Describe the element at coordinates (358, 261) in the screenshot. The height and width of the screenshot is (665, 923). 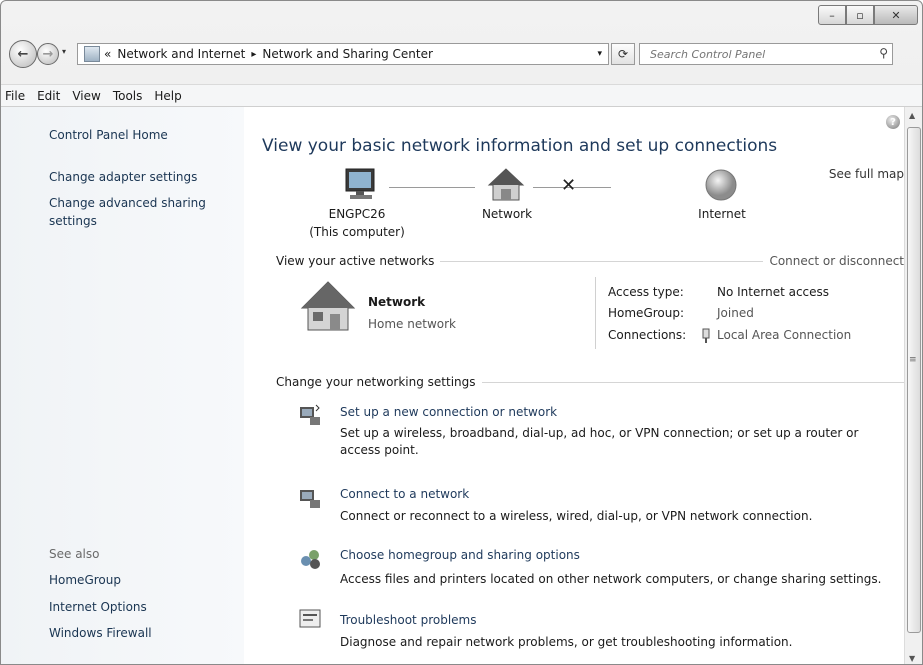
I see `active-networks-heading: View your active networks` at that location.